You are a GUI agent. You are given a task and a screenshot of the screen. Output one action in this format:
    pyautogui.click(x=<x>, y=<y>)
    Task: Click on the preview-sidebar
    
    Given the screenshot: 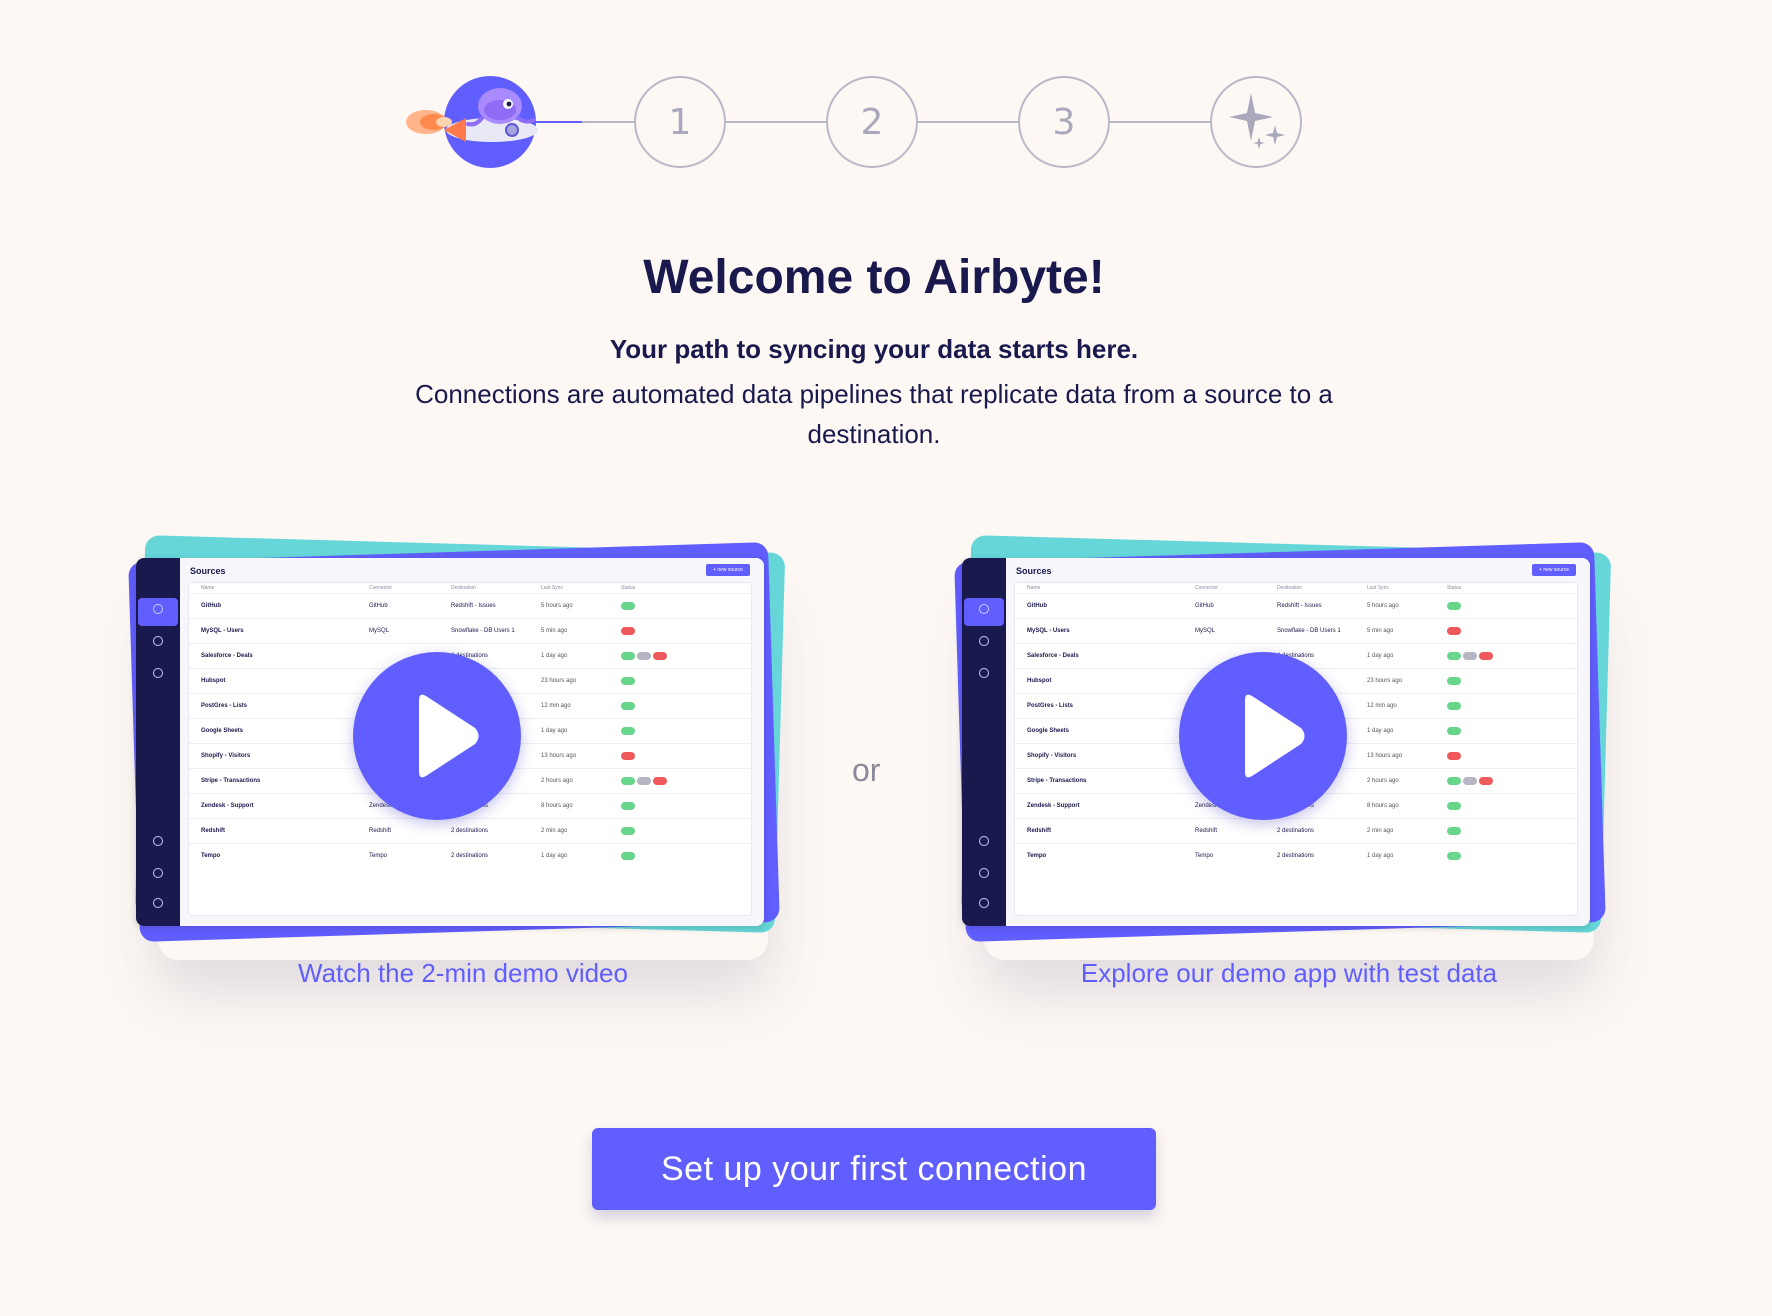 What is the action you would take?
    pyautogui.click(x=158, y=742)
    